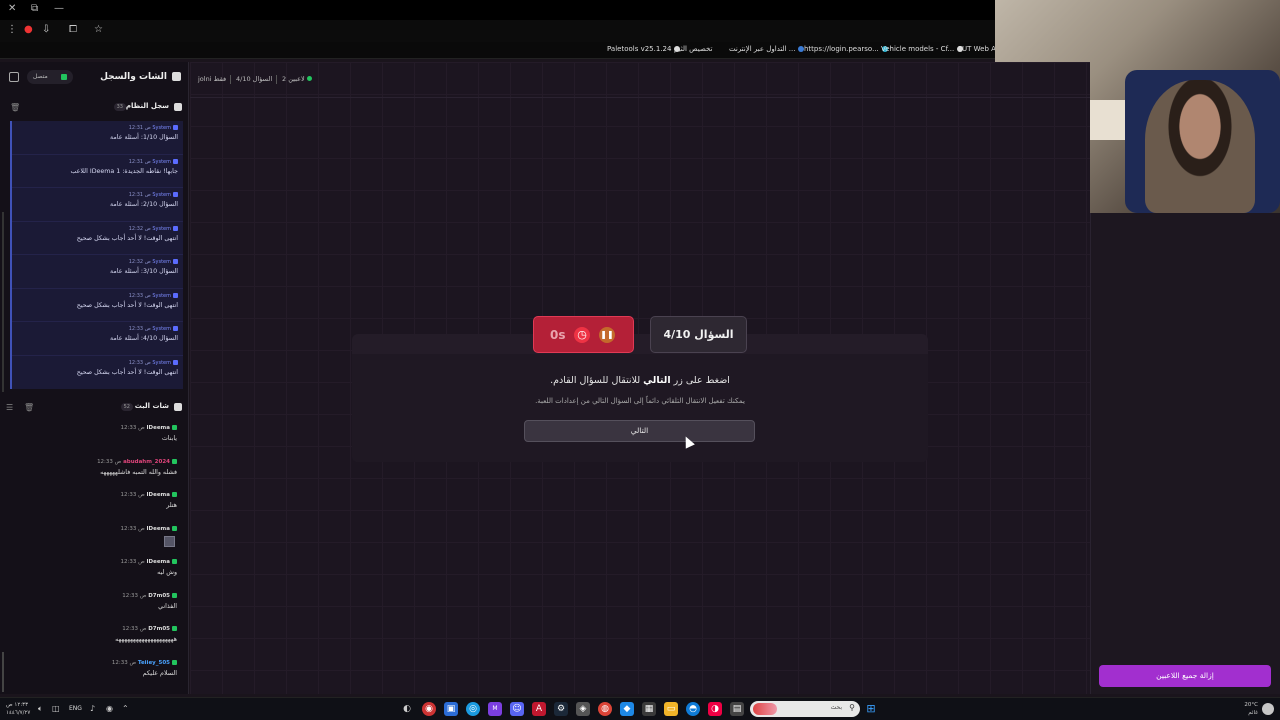 The width and height of the screenshot is (1280, 720). What do you see at coordinates (539, 709) in the screenshot?
I see `app-icon: A` at bounding box center [539, 709].